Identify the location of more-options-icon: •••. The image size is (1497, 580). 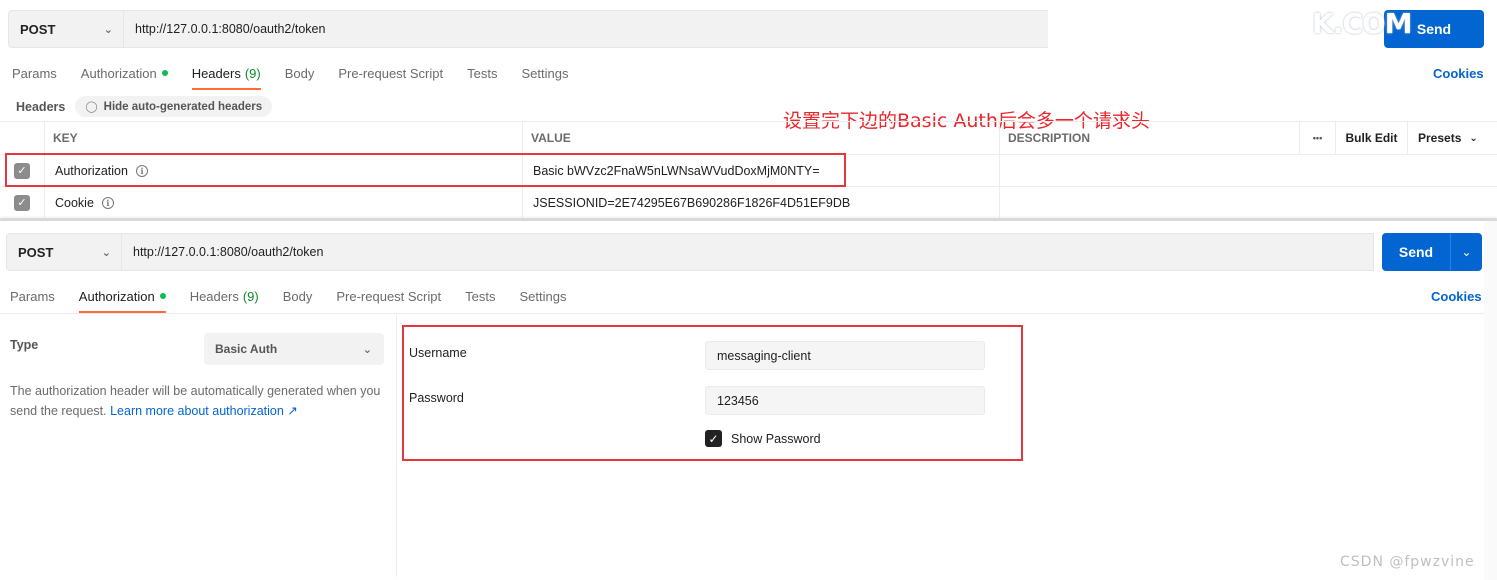
(1317, 138).